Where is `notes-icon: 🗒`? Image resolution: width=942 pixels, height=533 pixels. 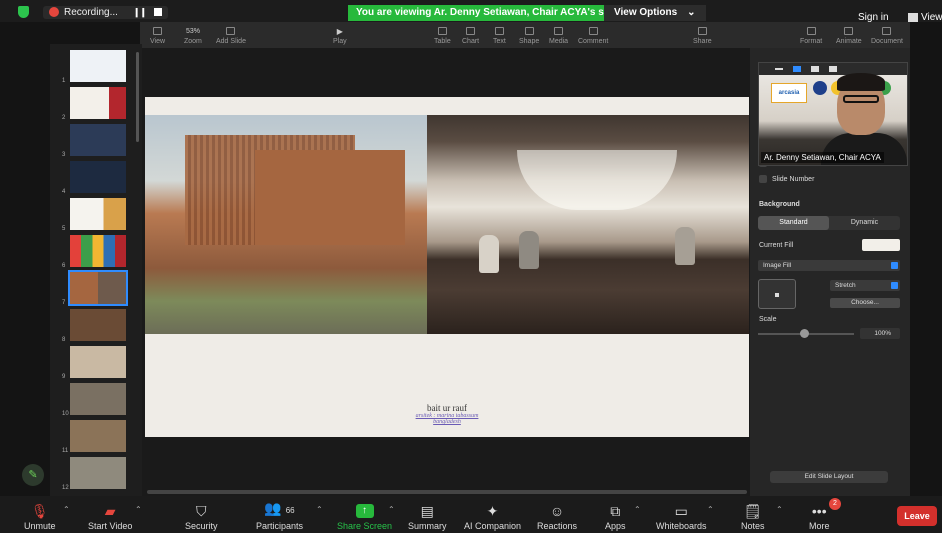
notes-icon: 🗒 is located at coordinates (752, 511).